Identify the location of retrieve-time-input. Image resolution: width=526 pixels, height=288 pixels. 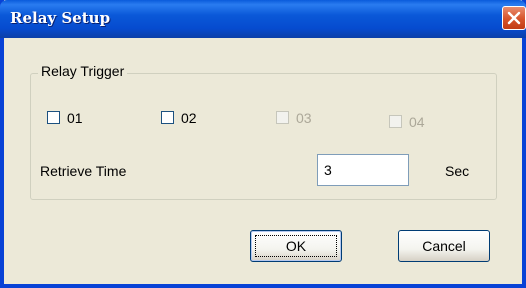
(363, 170).